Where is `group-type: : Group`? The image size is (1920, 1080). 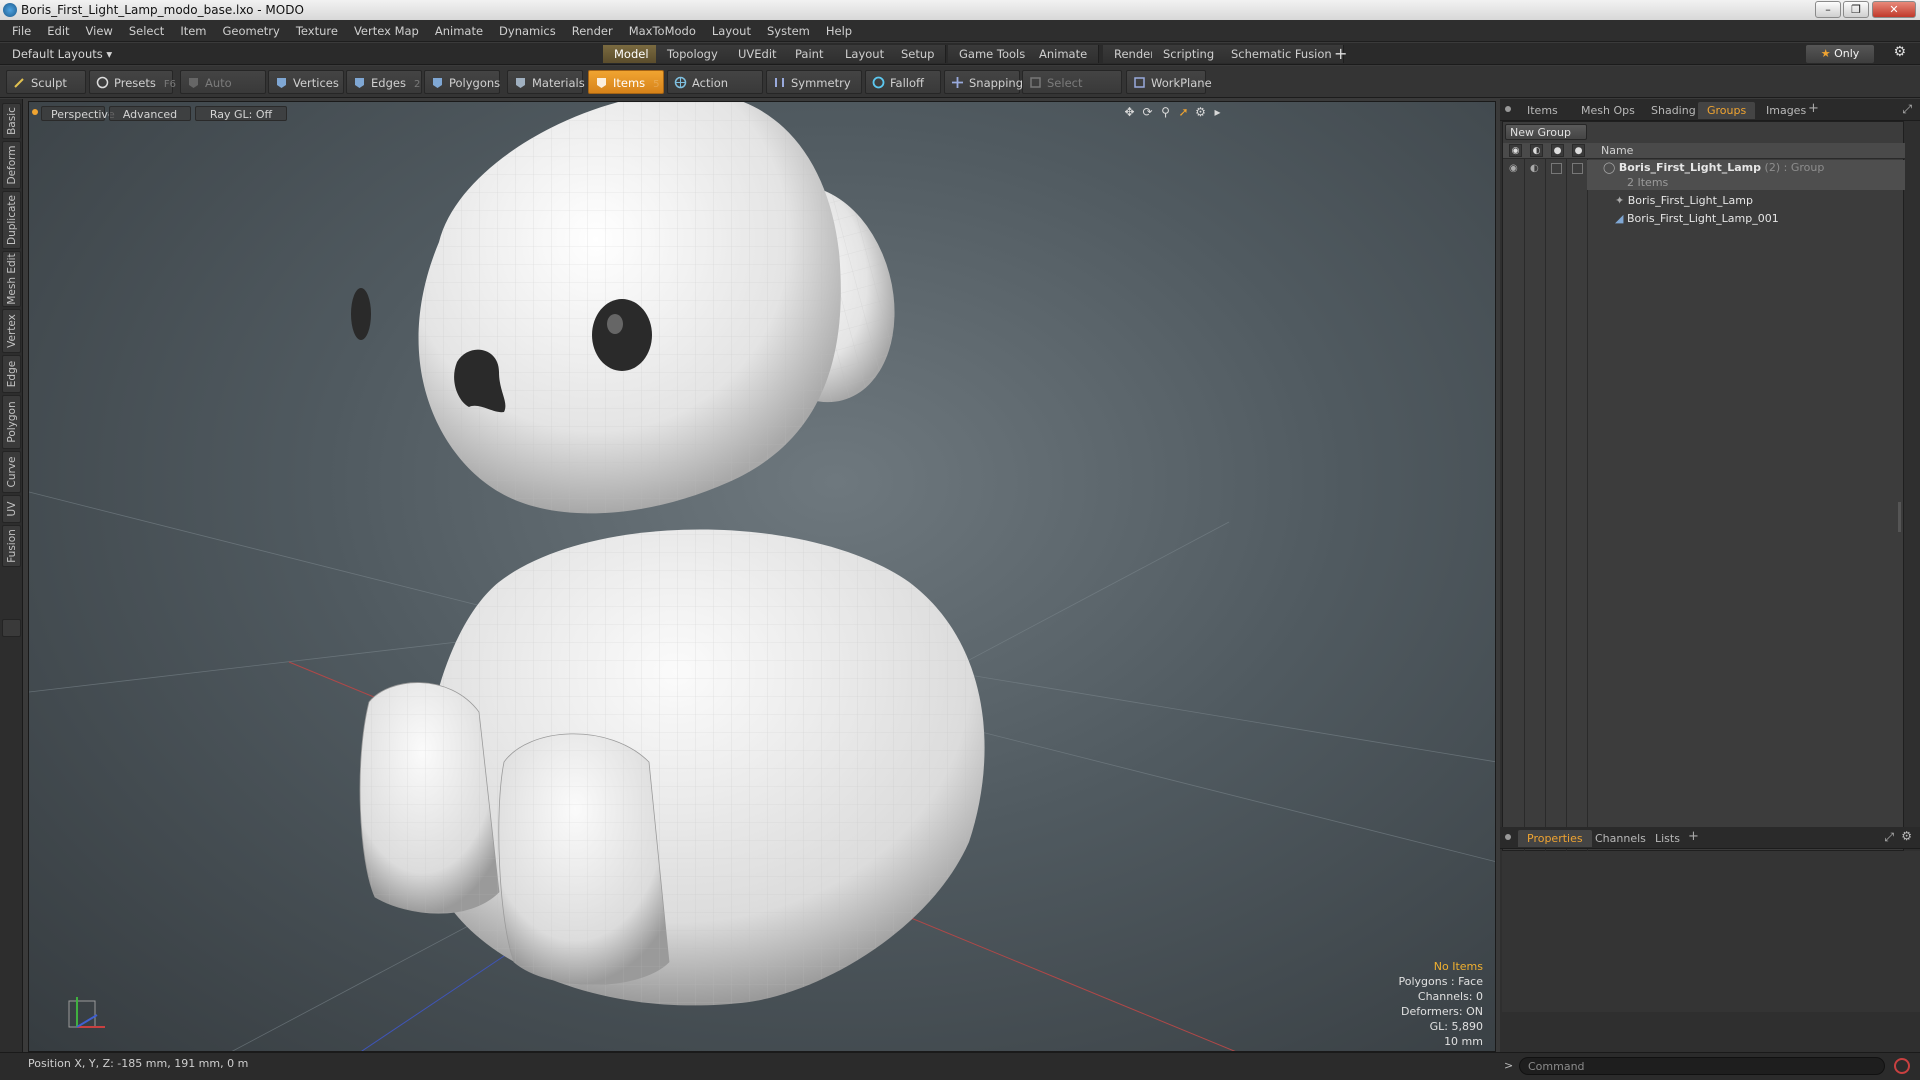 group-type: : Group is located at coordinates (1804, 167).